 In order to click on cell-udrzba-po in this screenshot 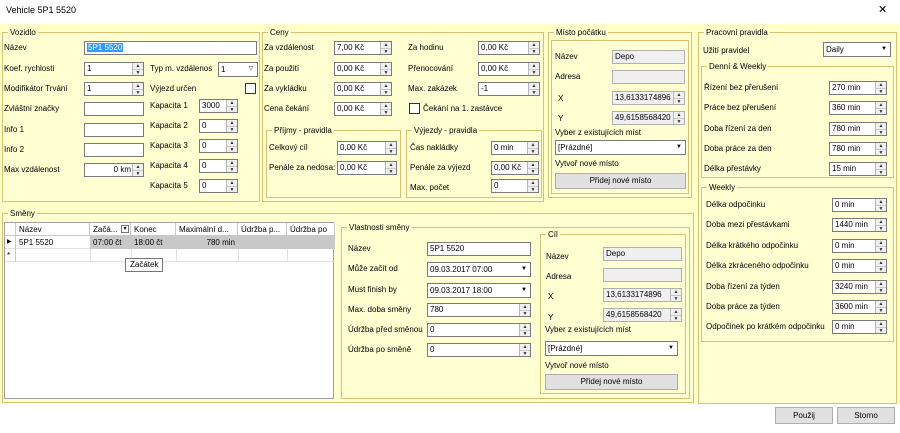, I will do `click(311, 242)`.